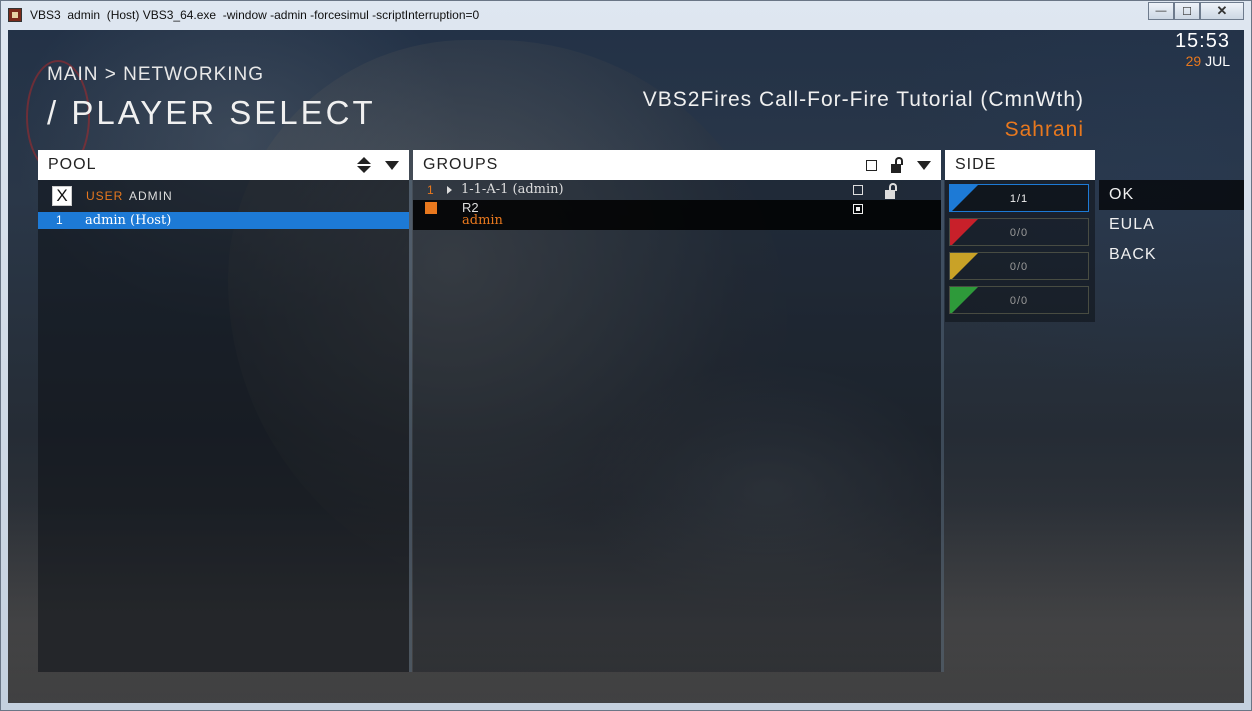  I want to click on clock-day: 29, so click(1193, 61).